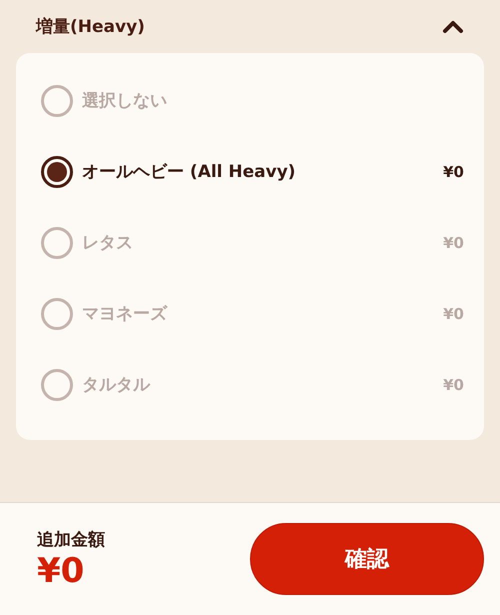 The image size is (500, 615). I want to click on option-label: 選択しない, so click(125, 101).